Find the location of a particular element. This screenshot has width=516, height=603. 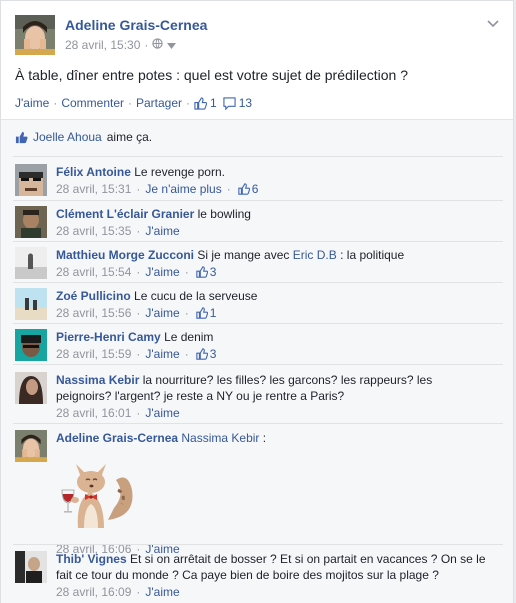

author-avatar is located at coordinates (35, 35).